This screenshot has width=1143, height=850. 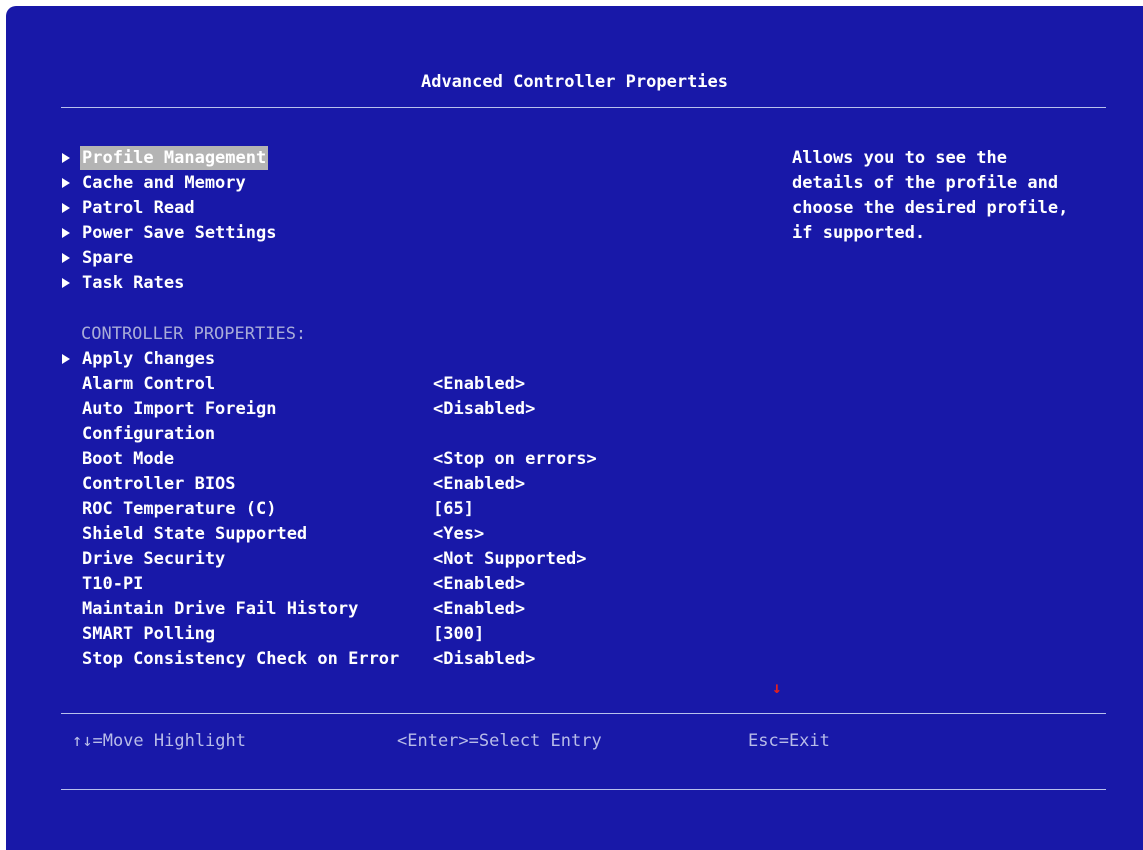 I want to click on property-label: Shield State Supported, so click(x=195, y=534).